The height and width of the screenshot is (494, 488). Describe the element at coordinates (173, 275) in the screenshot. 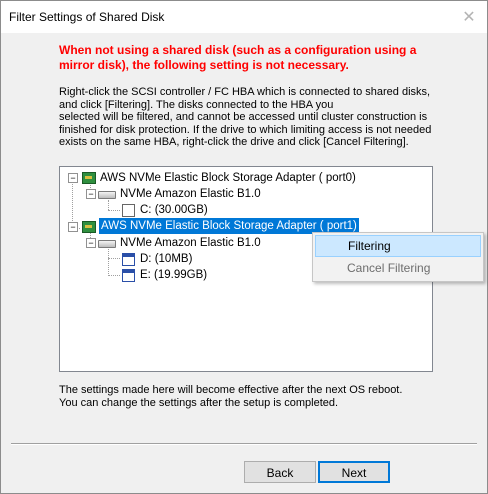

I see `tree-node-volume-e: E: (19.99GB)` at that location.